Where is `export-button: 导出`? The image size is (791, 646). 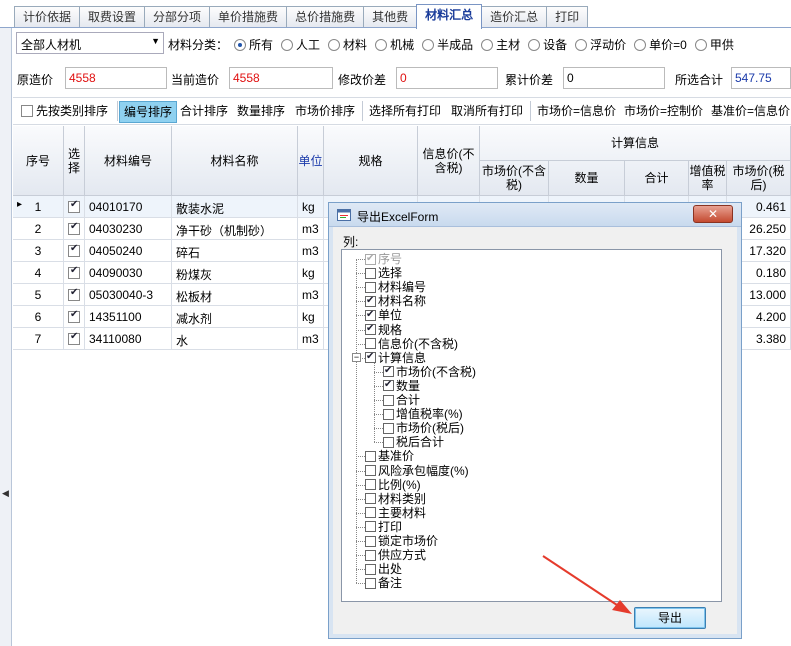
export-button: 导出 is located at coordinates (670, 618).